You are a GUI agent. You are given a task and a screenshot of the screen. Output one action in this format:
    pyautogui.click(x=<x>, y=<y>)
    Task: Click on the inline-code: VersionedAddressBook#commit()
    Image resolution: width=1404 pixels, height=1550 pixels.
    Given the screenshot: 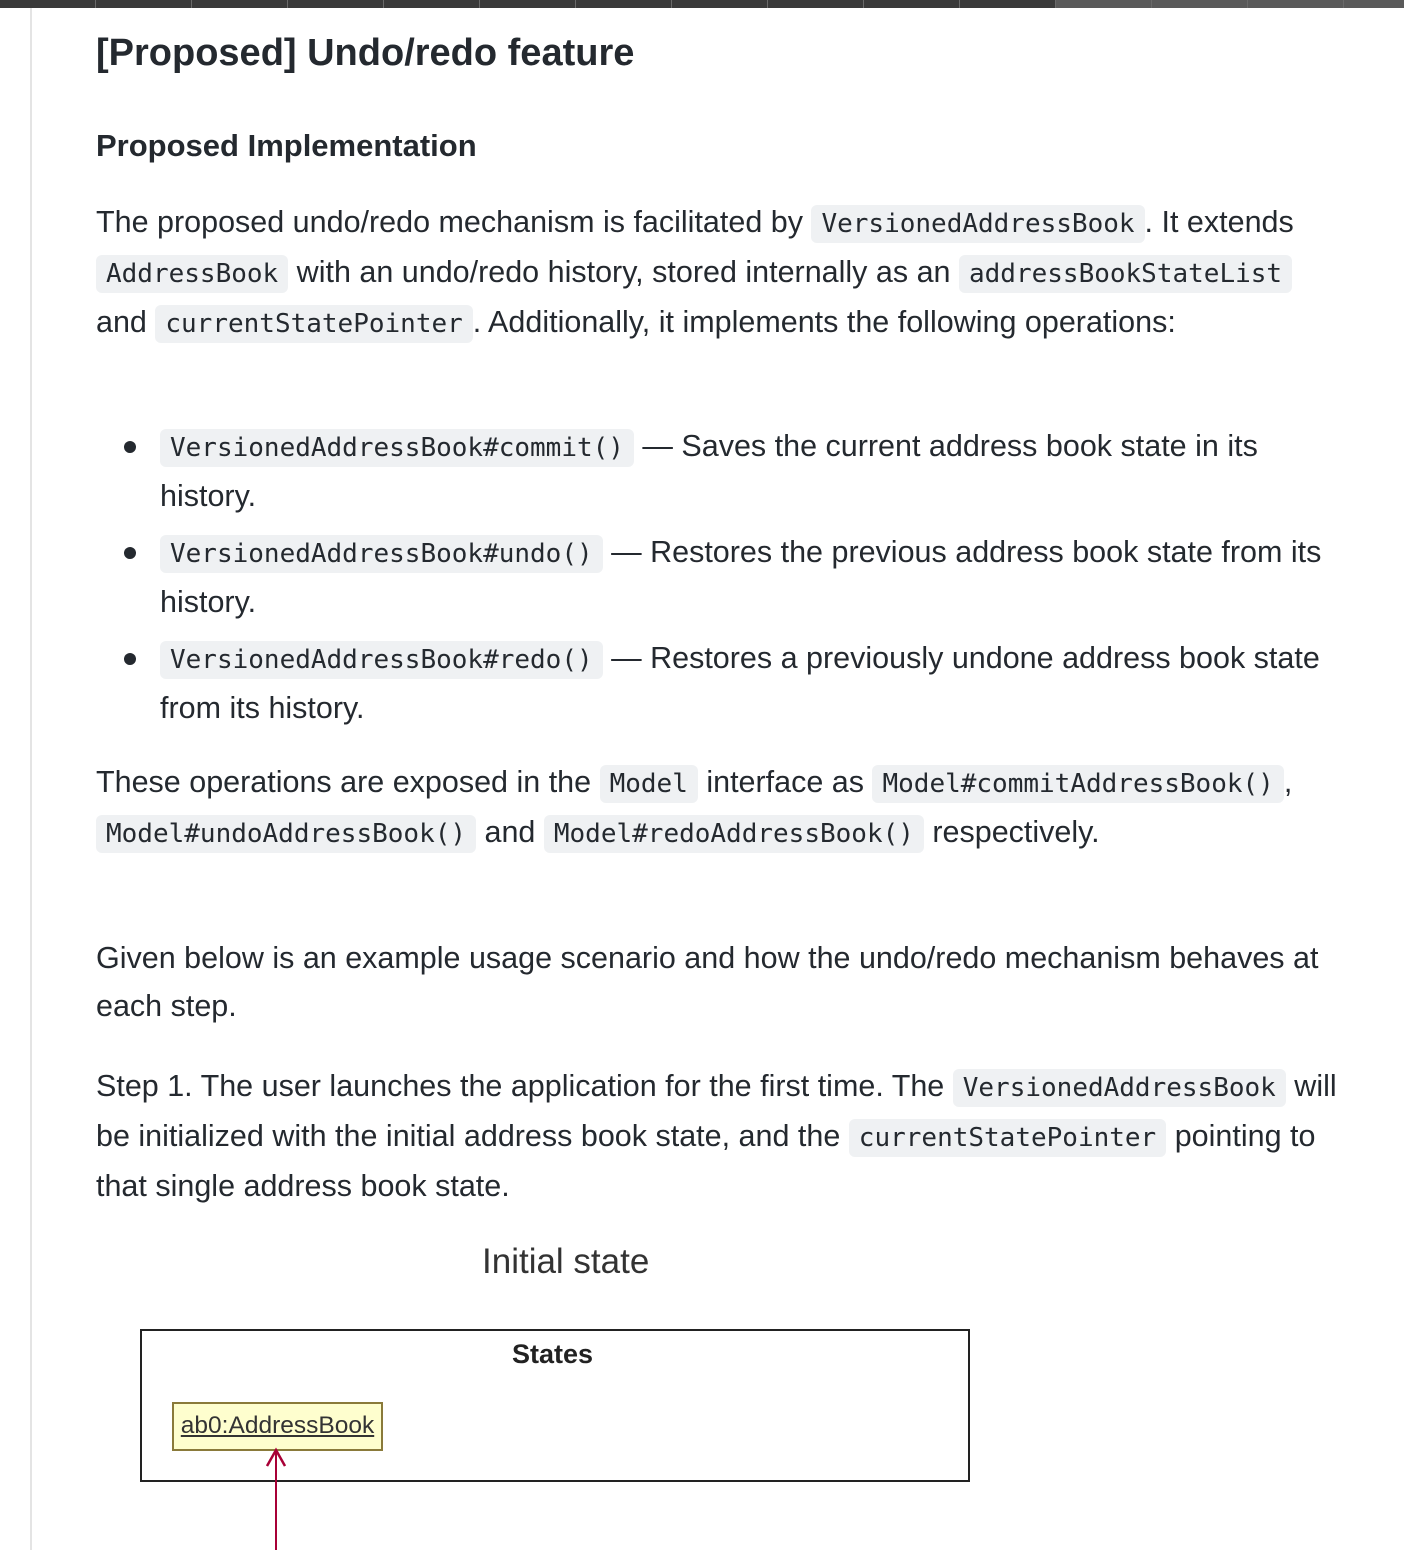 What is the action you would take?
    pyautogui.click(x=397, y=448)
    